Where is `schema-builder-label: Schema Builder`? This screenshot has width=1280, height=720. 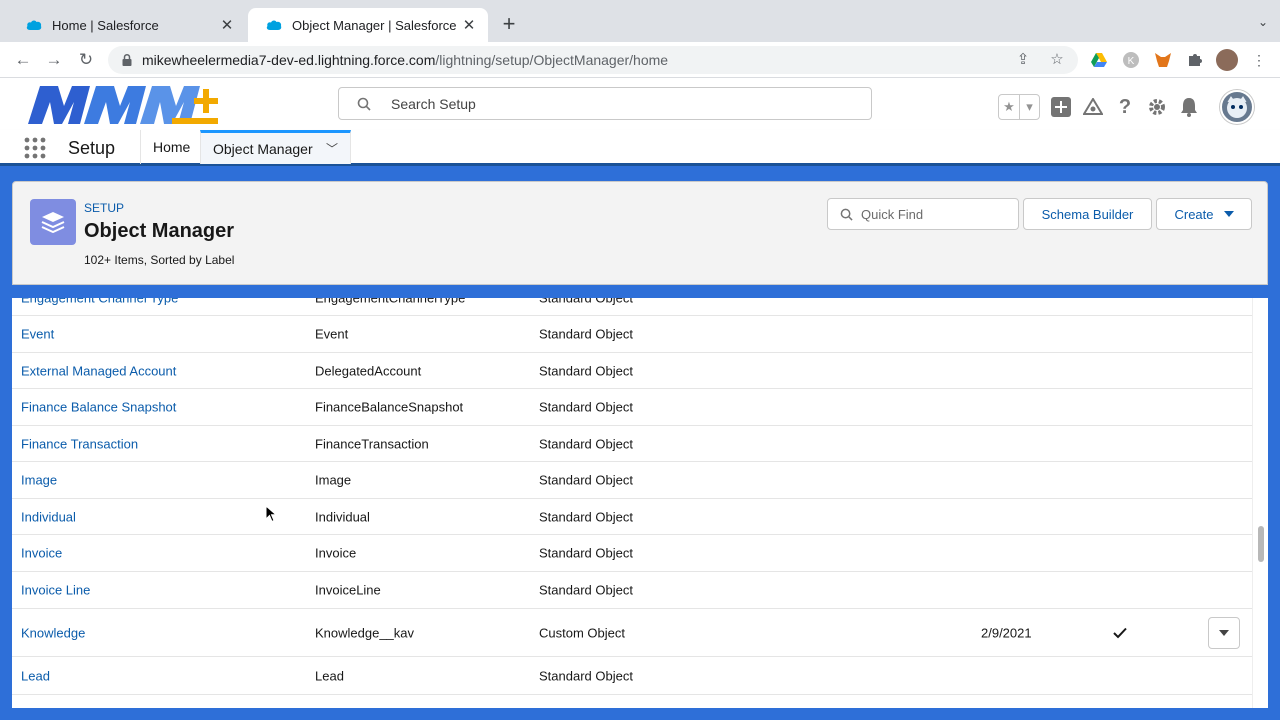
schema-builder-label: Schema Builder is located at coordinates (1087, 214).